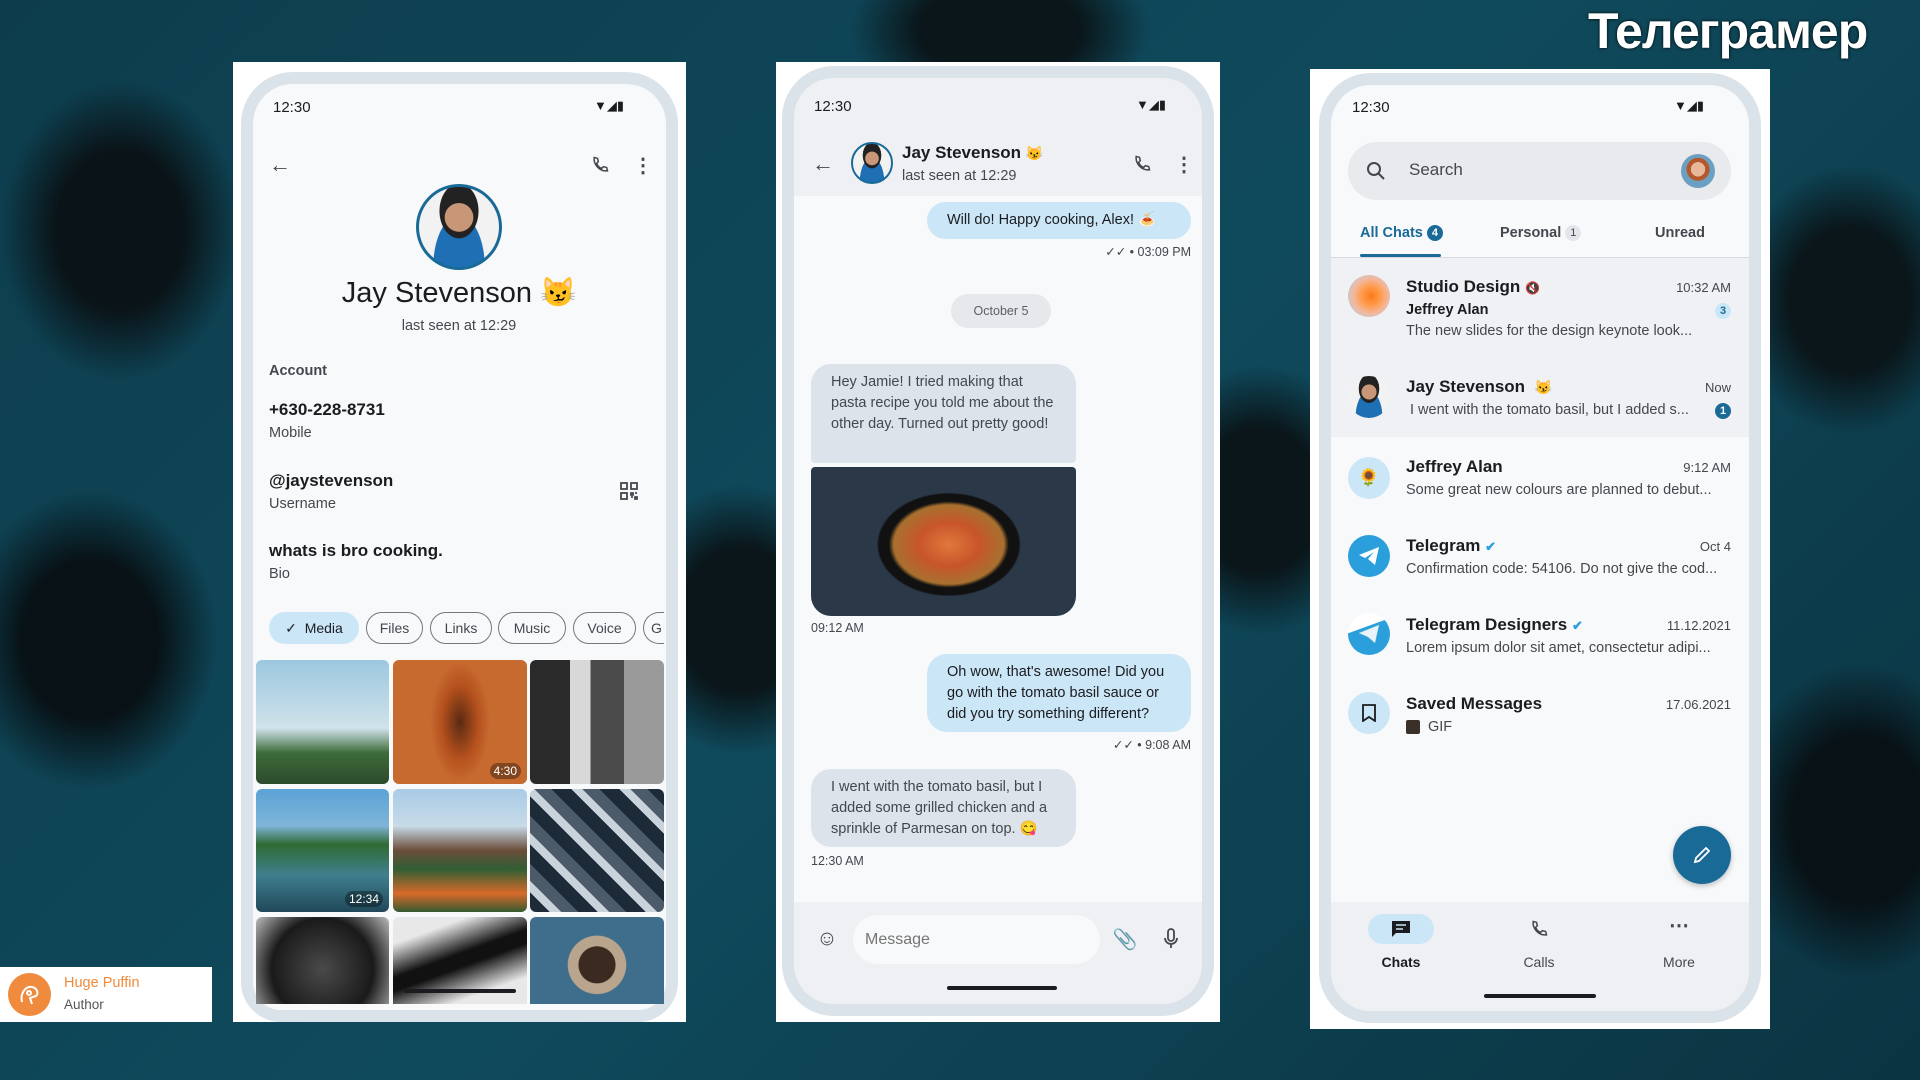 The image size is (1920, 1080). What do you see at coordinates (1125, 939) in the screenshot?
I see `attach-icon: 📎` at bounding box center [1125, 939].